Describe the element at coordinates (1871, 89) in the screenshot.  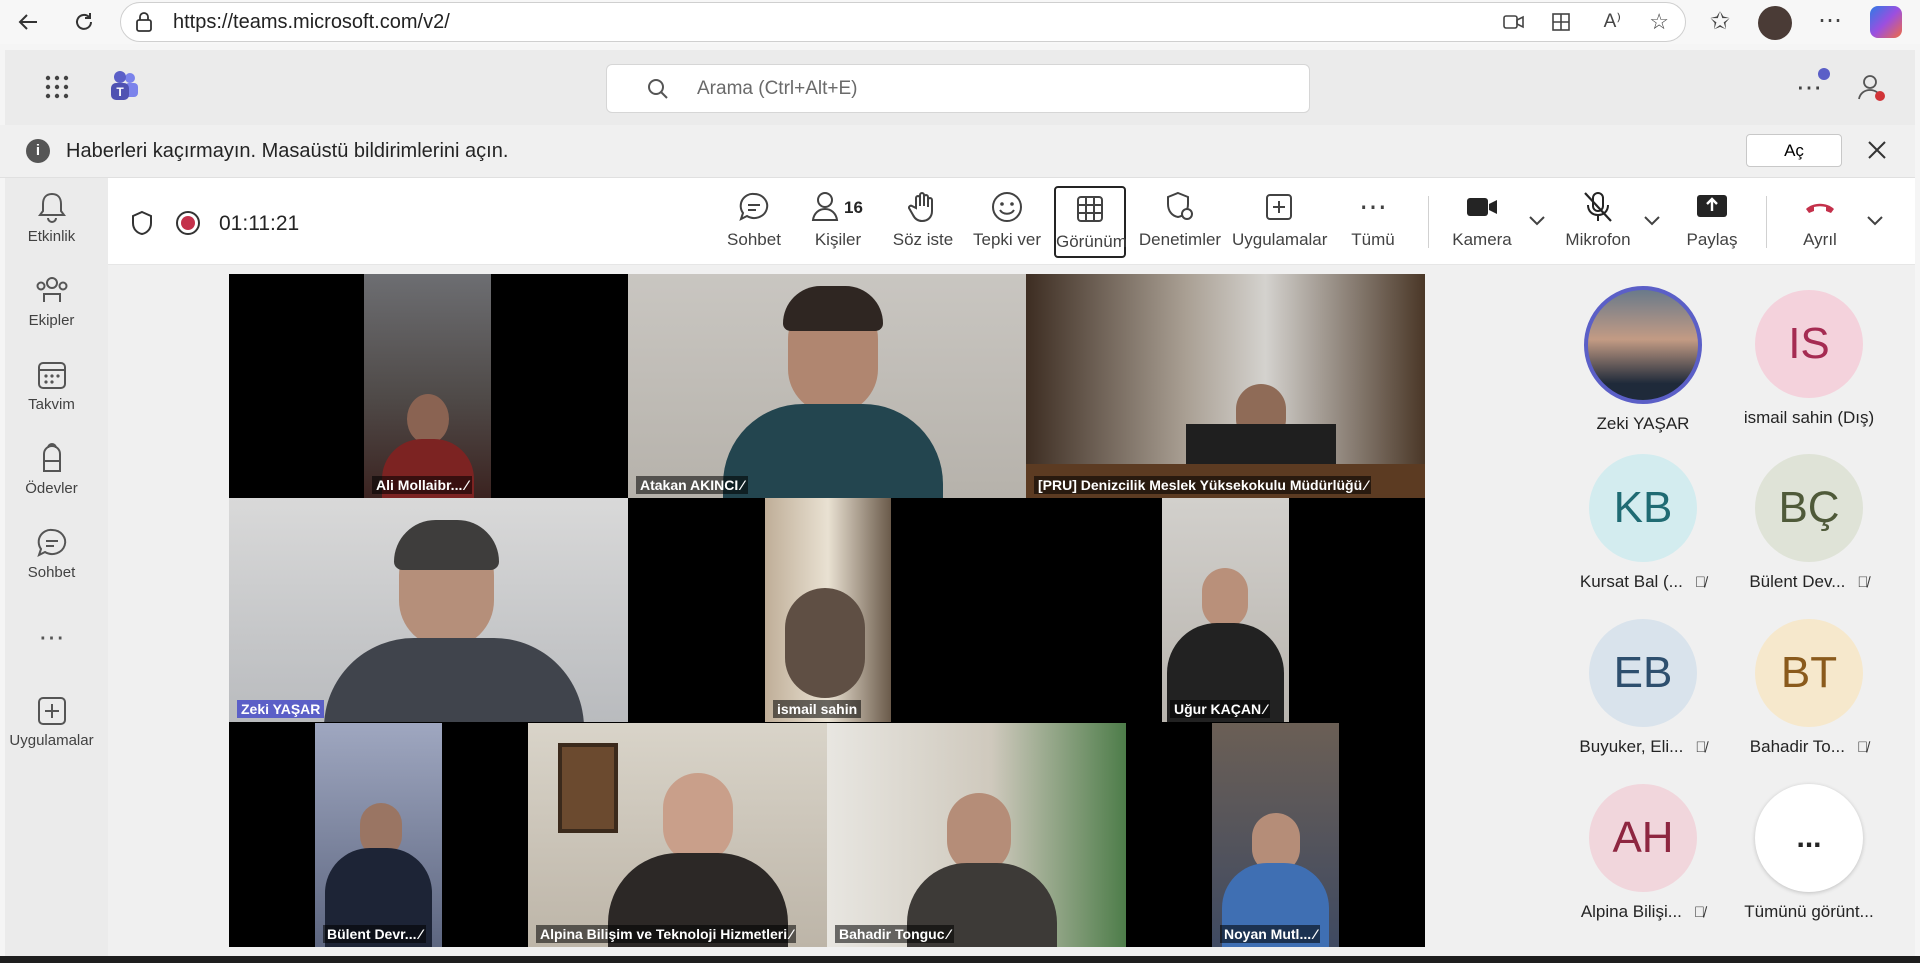
I see `account-icon` at that location.